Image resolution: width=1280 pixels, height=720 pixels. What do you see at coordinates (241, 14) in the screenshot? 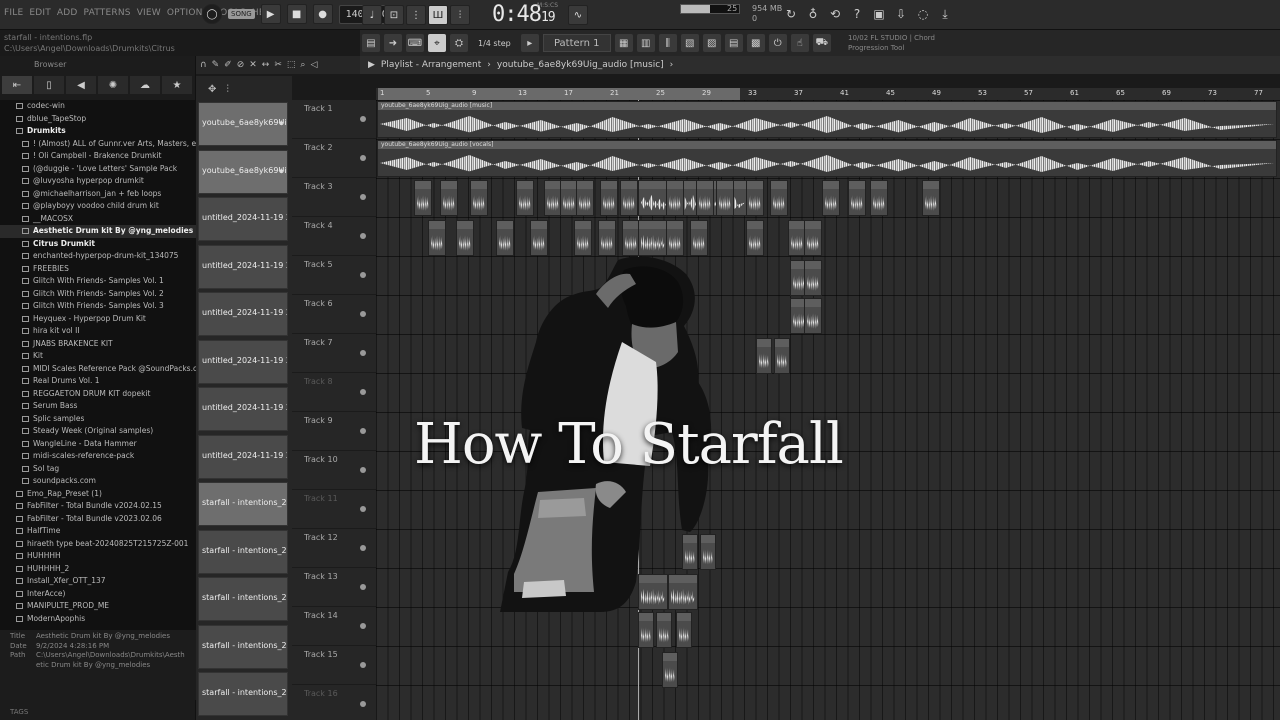
I see `pattern-mode-badge: SONG` at bounding box center [241, 14].